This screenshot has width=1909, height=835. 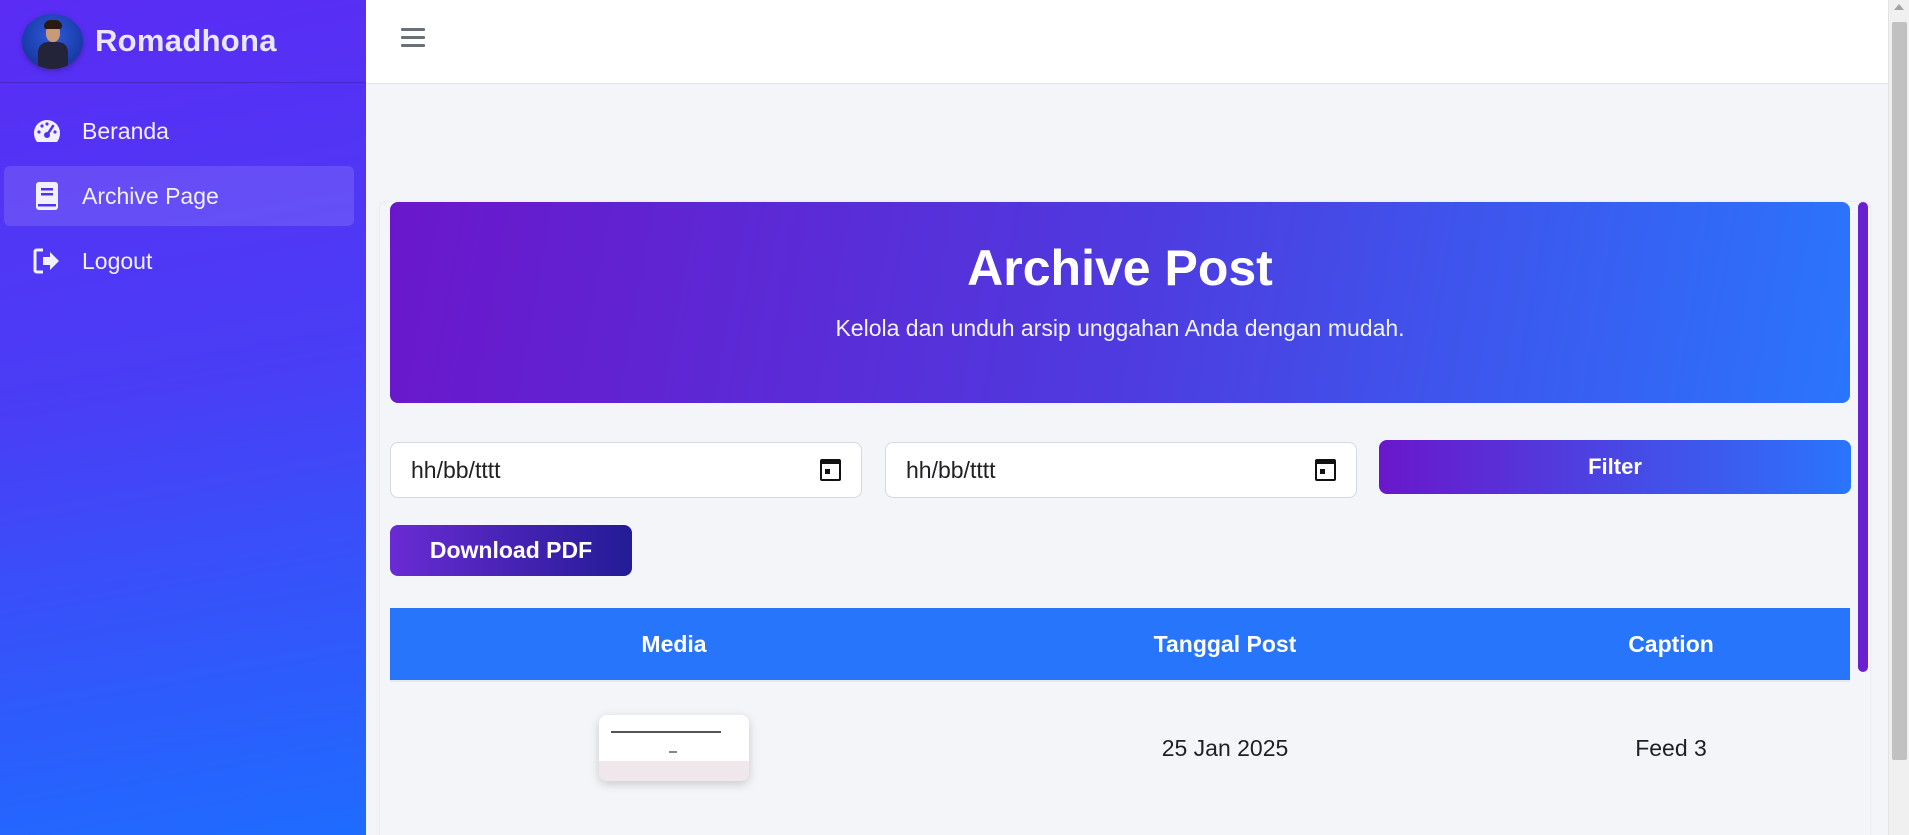 I want to click on table-header: Media Tanggal Post Caption, so click(x=1120, y=644).